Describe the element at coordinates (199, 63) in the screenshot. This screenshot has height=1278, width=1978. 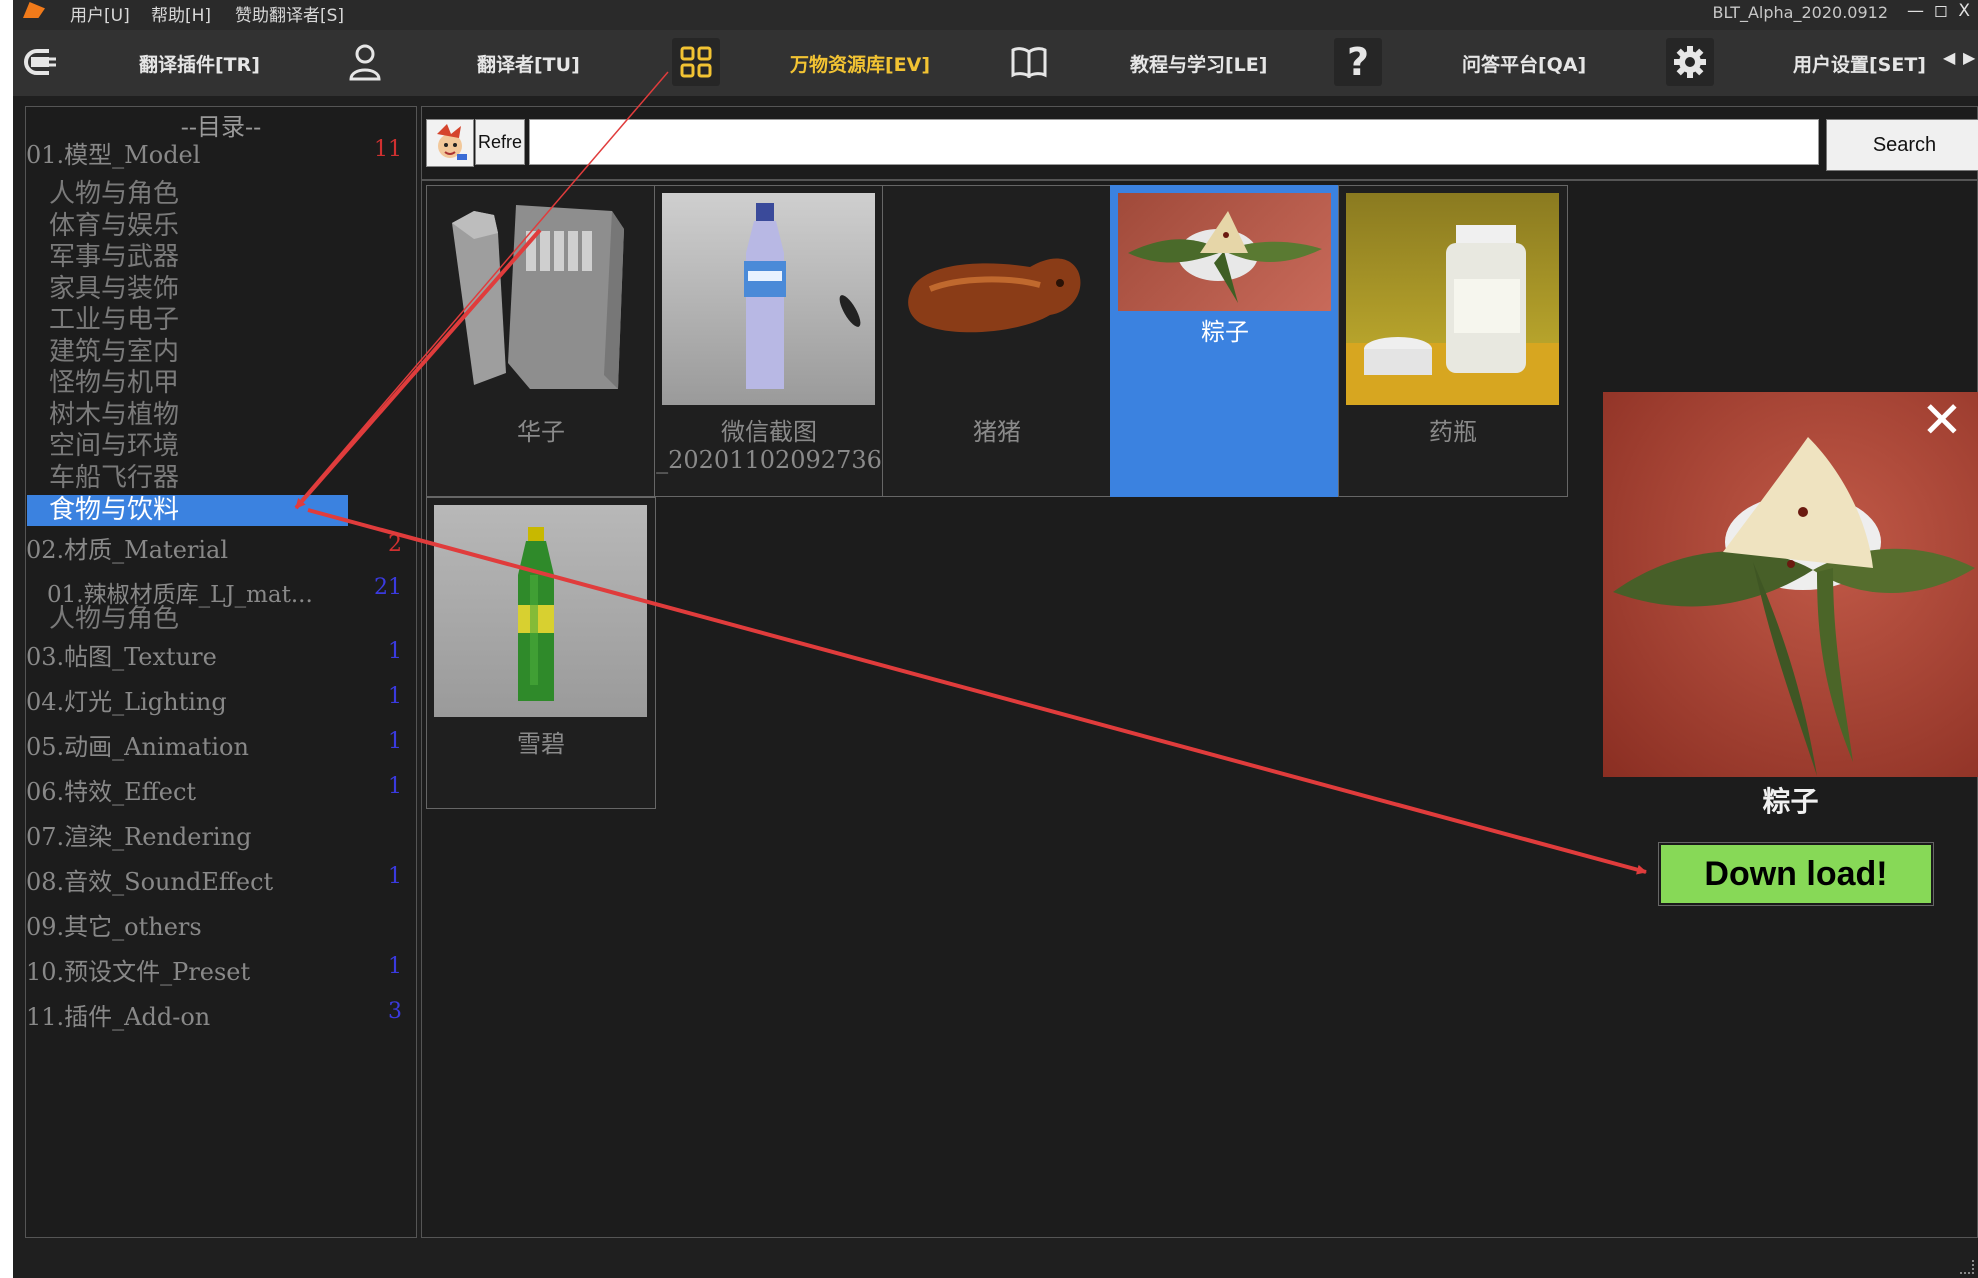
I see `tab-translate-plugin: 翻译插件[TR]` at that location.